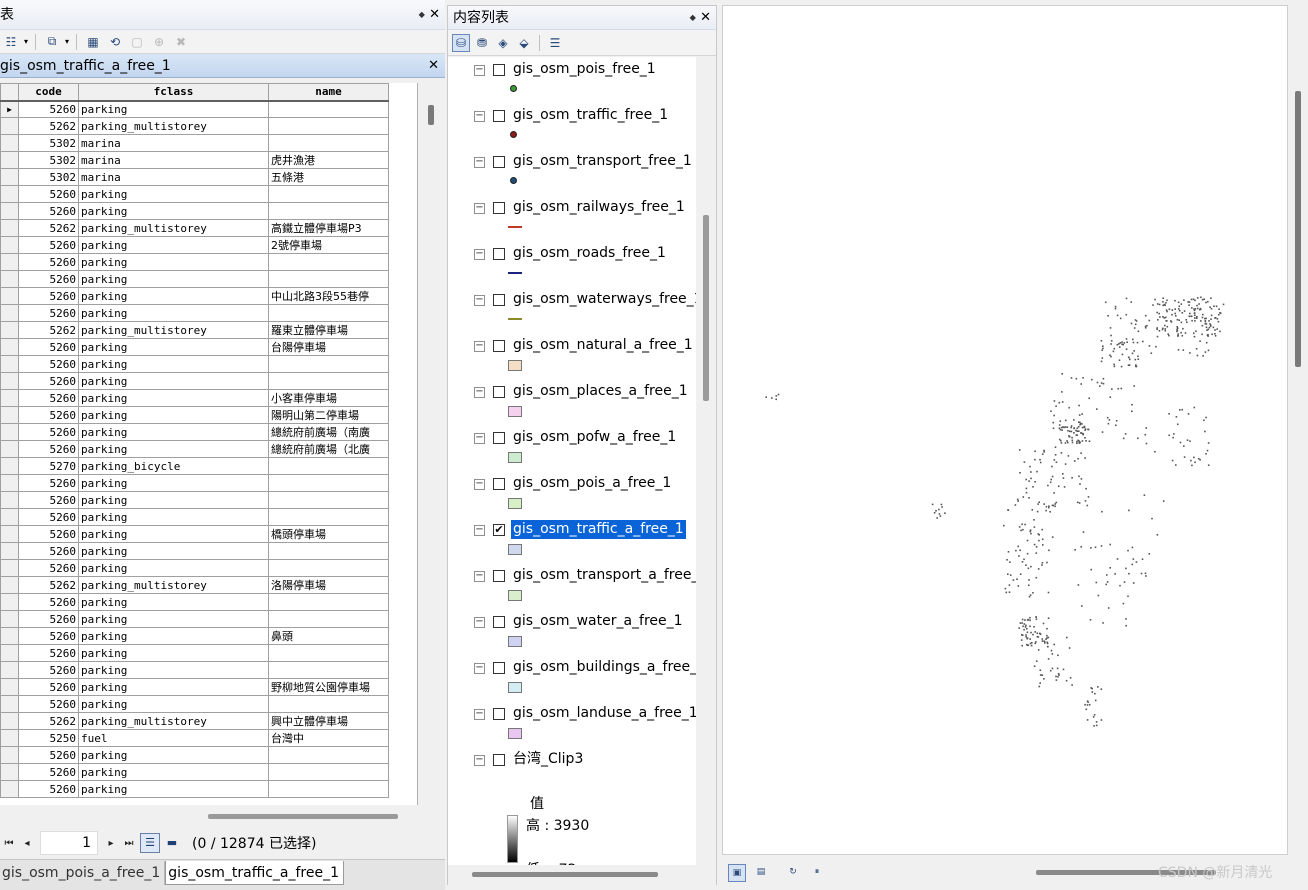  What do you see at coordinates (27, 843) in the screenshot?
I see `previous-record-icon: ◂` at bounding box center [27, 843].